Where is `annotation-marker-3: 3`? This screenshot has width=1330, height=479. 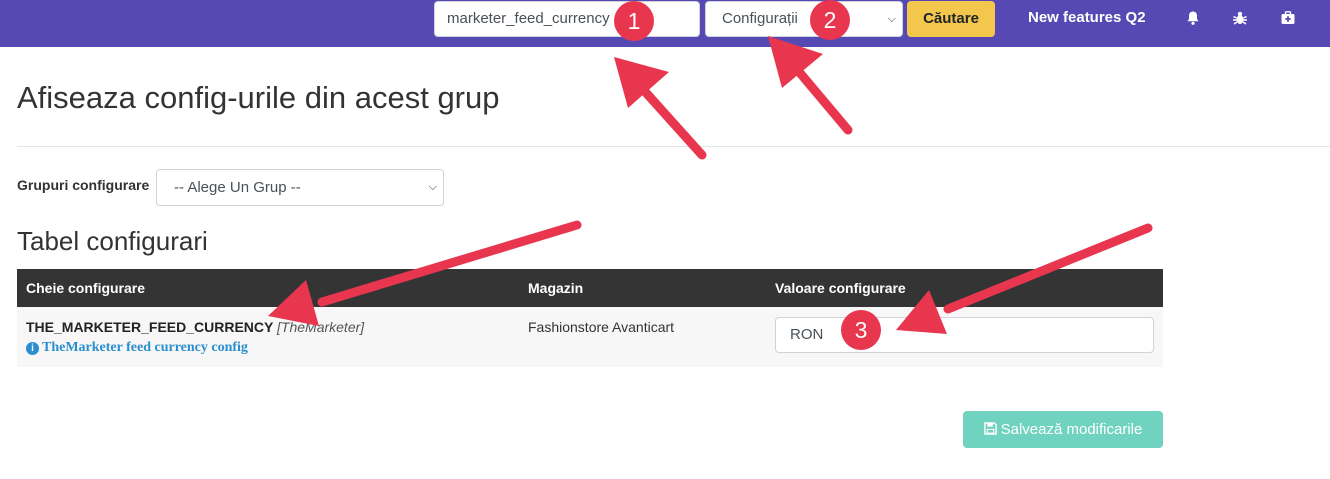
annotation-marker-3: 3 is located at coordinates (861, 330).